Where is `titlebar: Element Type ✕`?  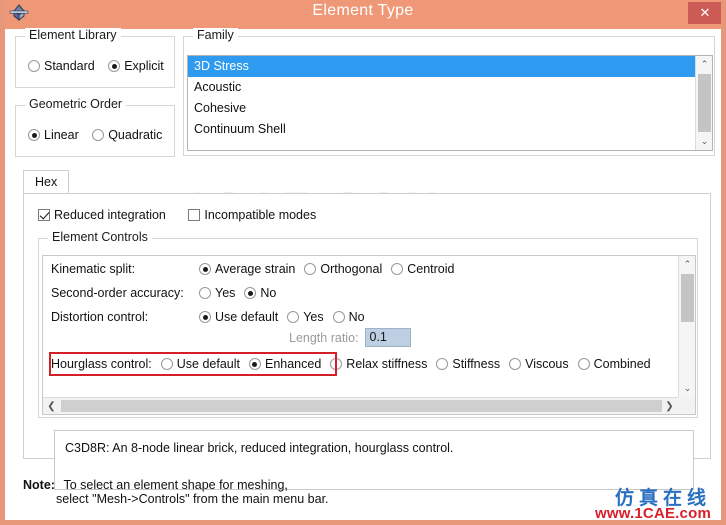
titlebar: Element Type ✕ is located at coordinates (363, 14).